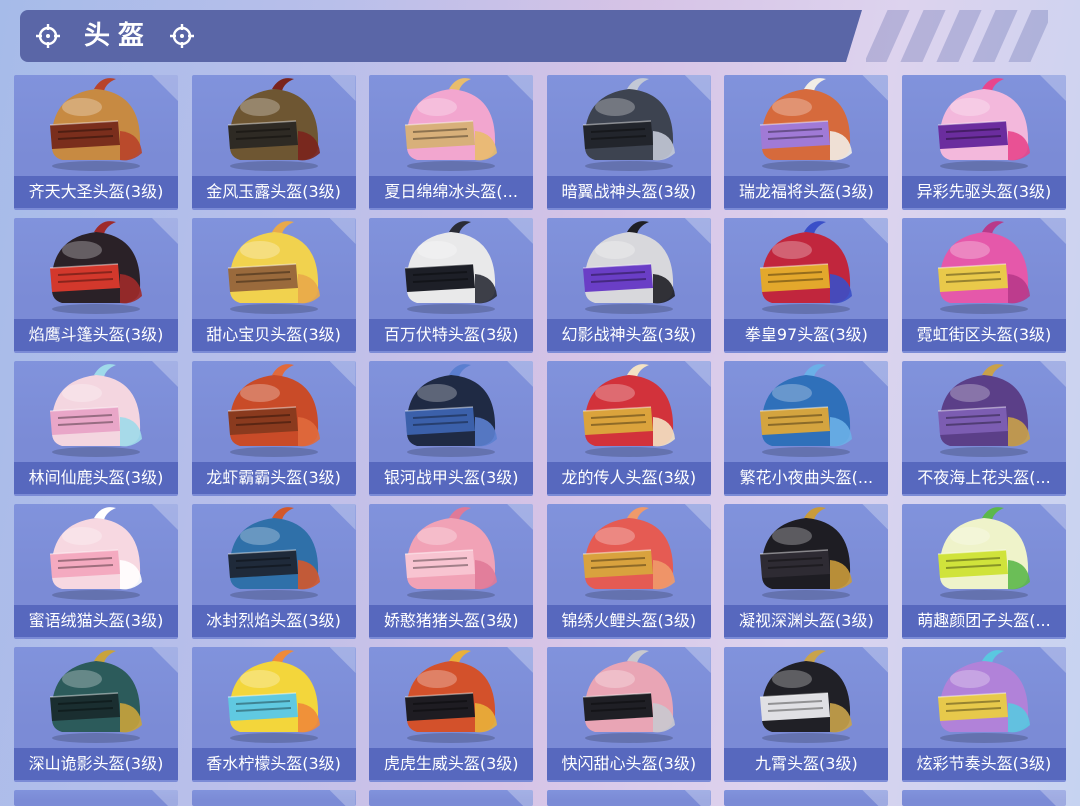 This screenshot has height=806, width=1080. Describe the element at coordinates (983, 764) in the screenshot. I see `helmet-name: 炫彩节奏头盔(3级)` at that location.